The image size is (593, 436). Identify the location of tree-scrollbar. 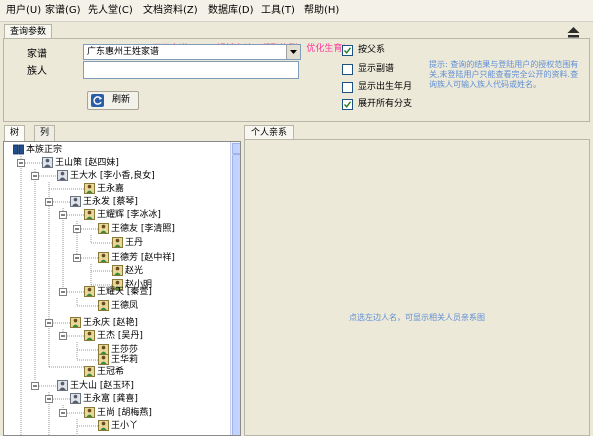
(235, 288).